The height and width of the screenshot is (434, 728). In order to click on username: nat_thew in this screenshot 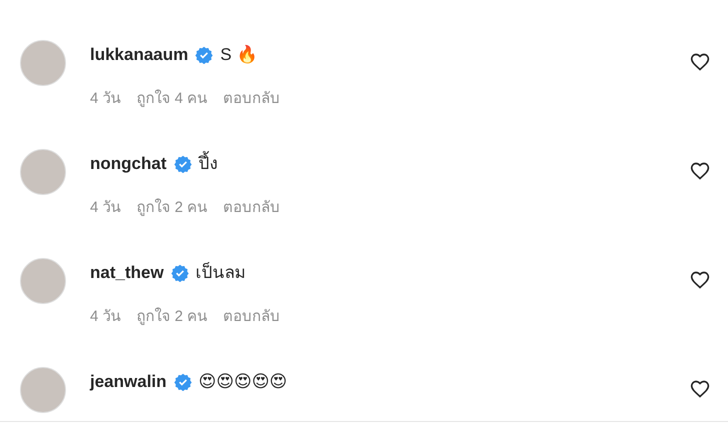, I will do `click(127, 273)`.